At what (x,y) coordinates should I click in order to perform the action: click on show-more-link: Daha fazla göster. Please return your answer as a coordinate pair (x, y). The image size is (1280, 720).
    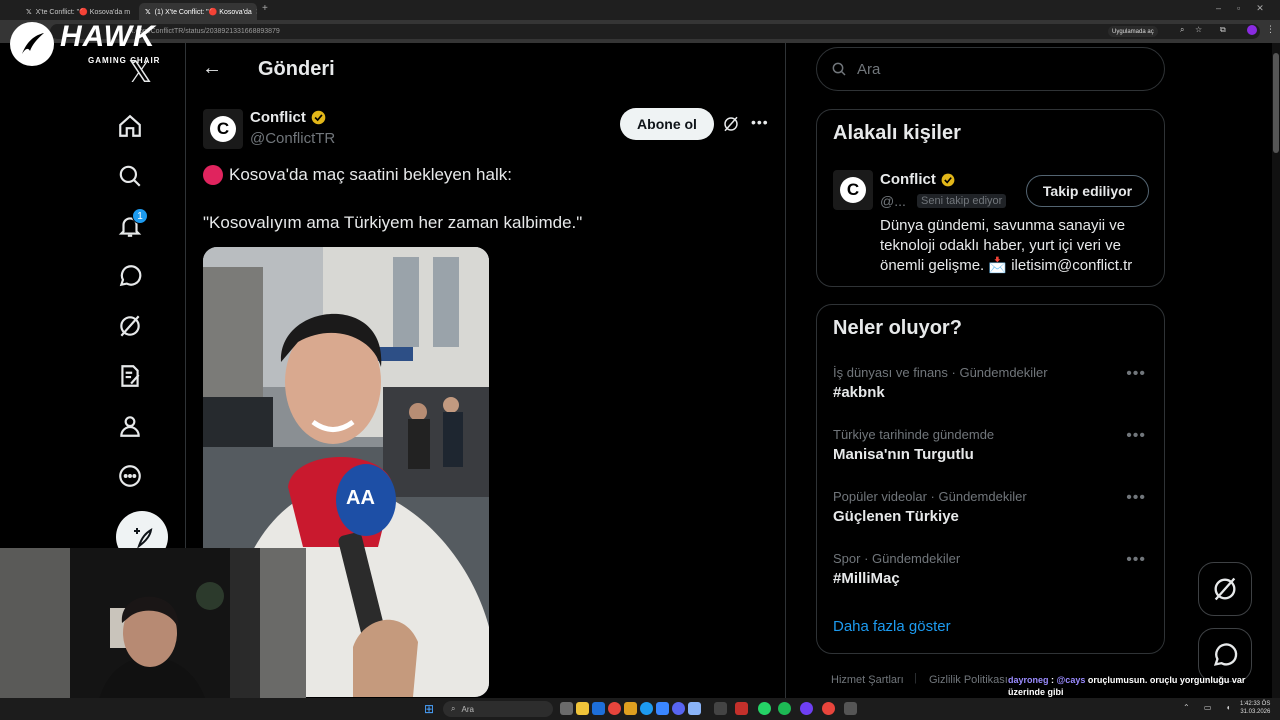
    Looking at the image, I should click on (892, 626).